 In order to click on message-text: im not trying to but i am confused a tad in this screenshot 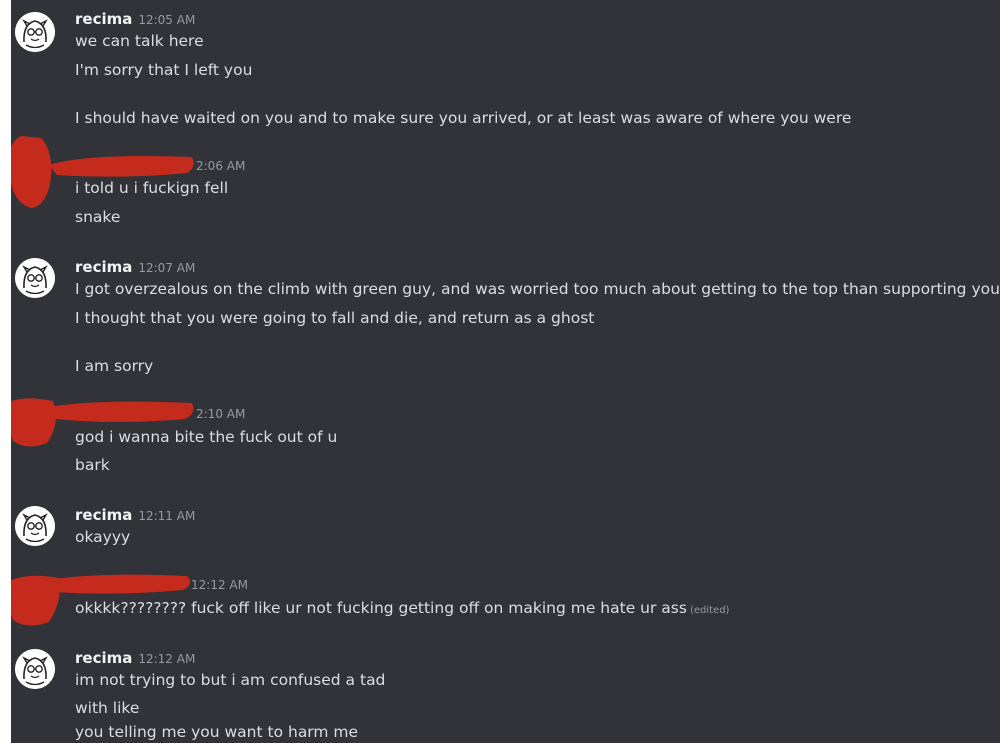, I will do `click(230, 680)`.